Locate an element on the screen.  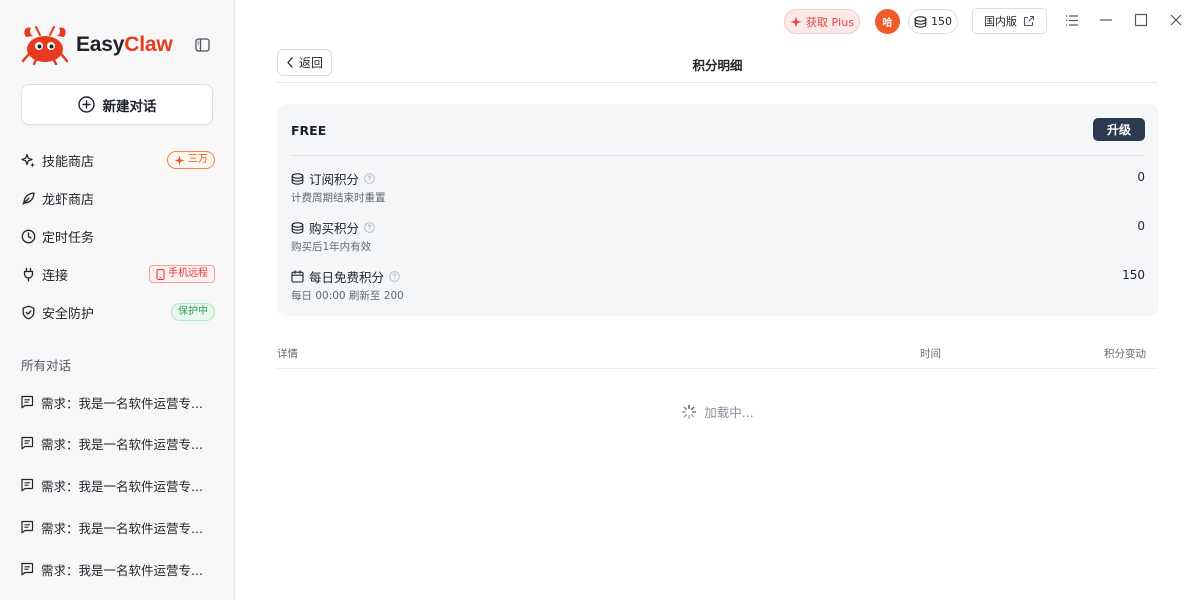
all-conversations-heading: 所有对话 is located at coordinates (46, 365).